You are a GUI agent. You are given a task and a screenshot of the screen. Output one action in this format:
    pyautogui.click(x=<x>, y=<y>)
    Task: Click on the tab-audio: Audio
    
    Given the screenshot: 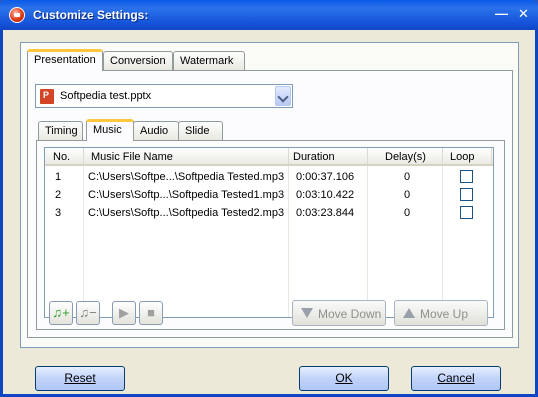 What is the action you would take?
    pyautogui.click(x=156, y=131)
    